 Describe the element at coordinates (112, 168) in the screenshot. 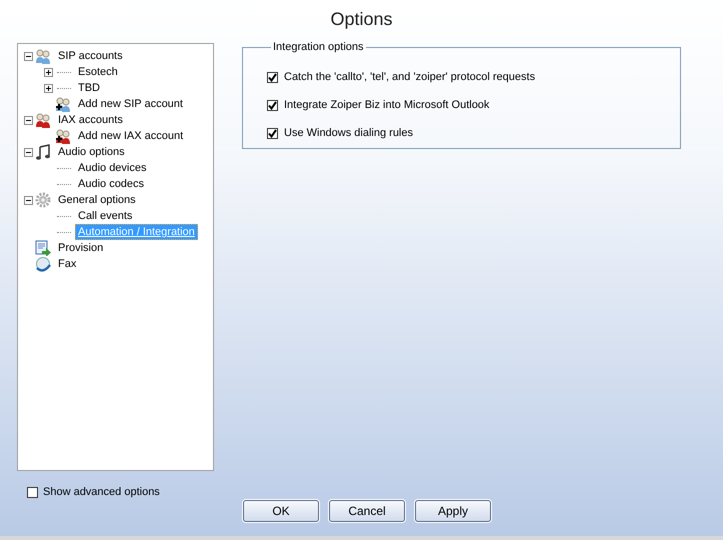

I see `tree-item: Audio devices` at that location.